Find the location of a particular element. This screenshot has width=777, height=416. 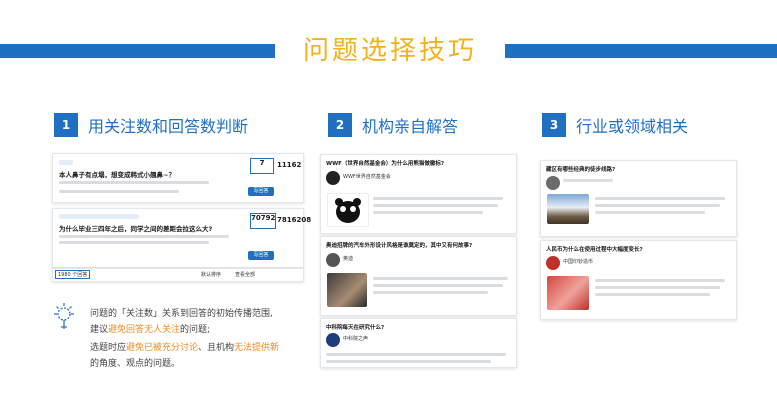

industry-card-1: 藏区有哪些经典的徒步线路? is located at coordinates (638, 198).